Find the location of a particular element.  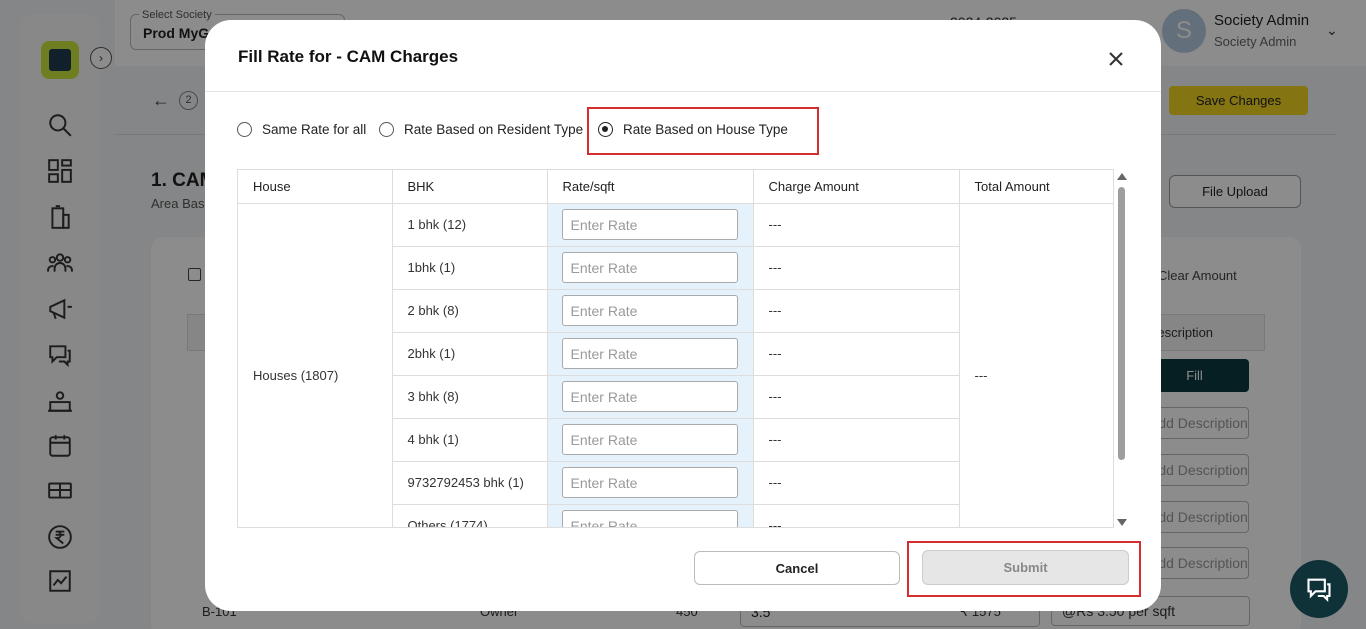

highlight-house-type is located at coordinates (703, 131).